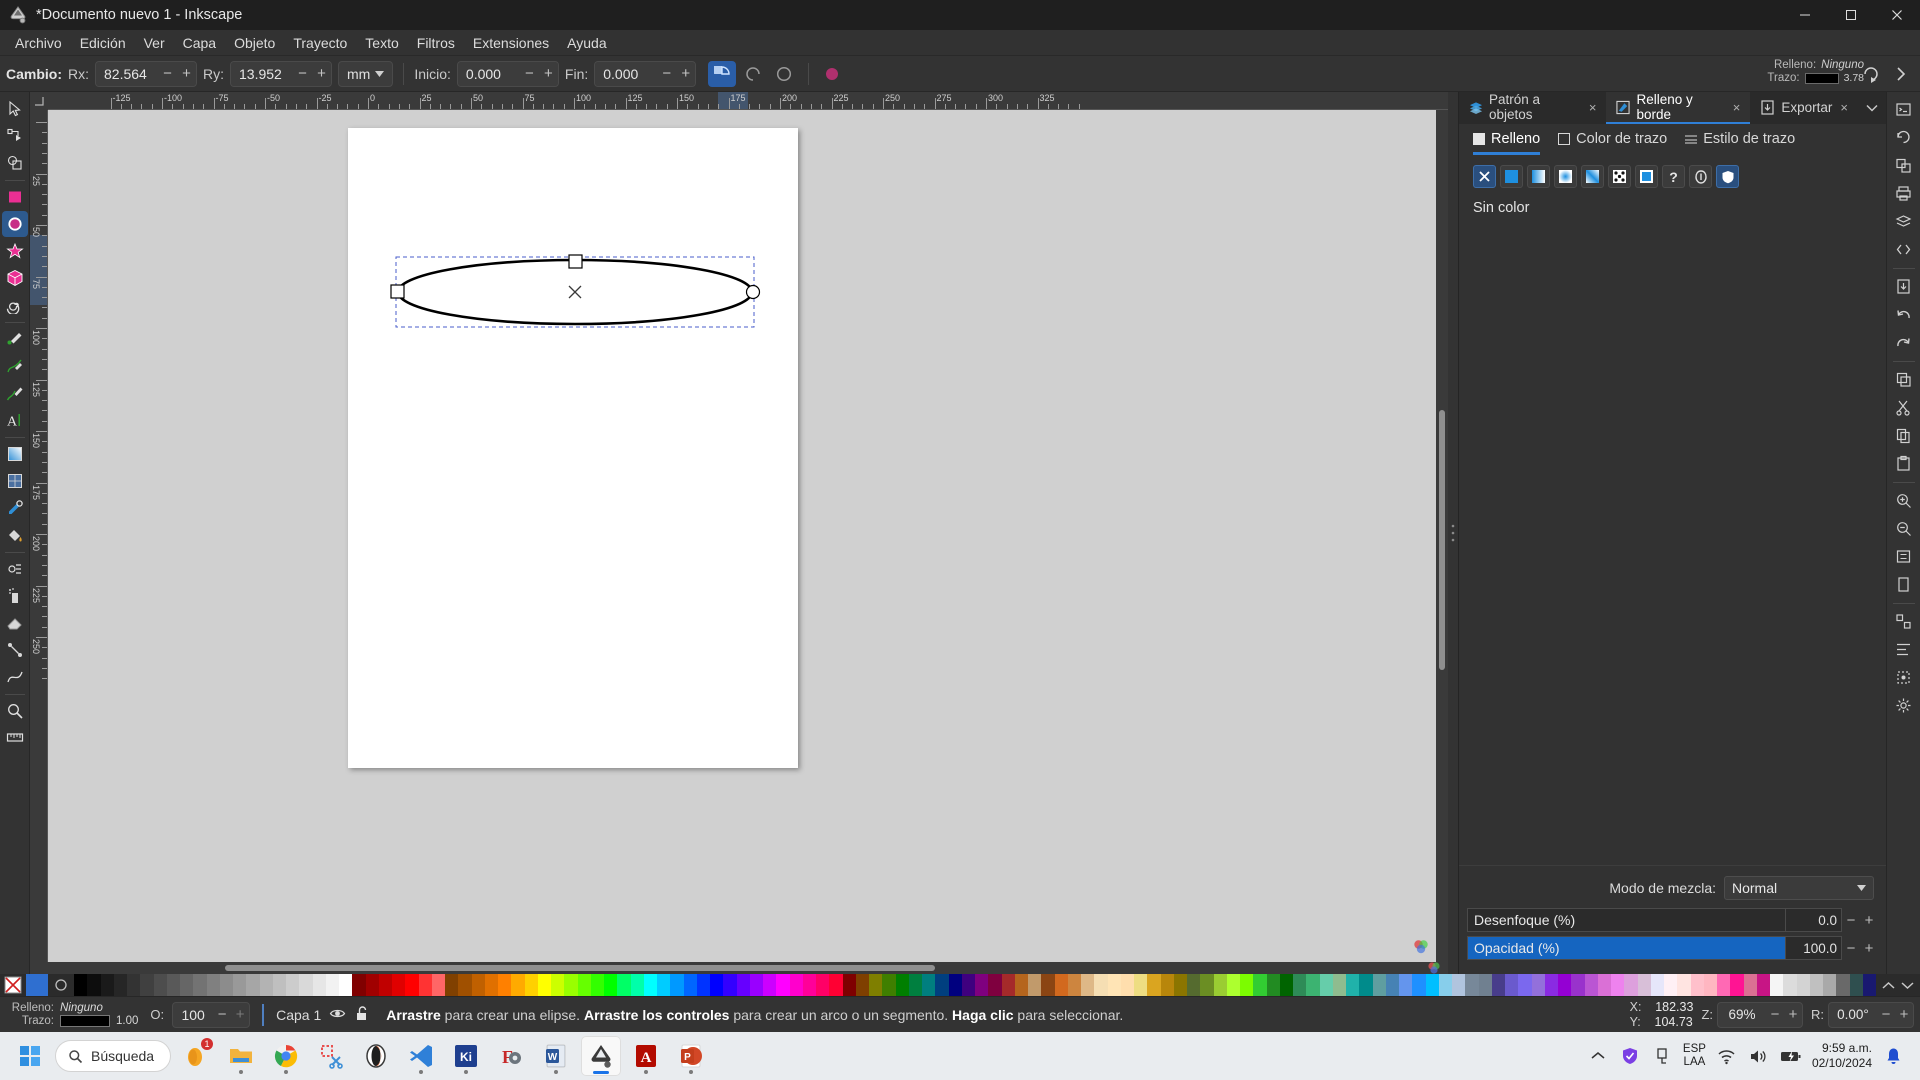 Image resolution: width=1920 pixels, height=1080 pixels. What do you see at coordinates (1727, 176) in the screenshot?
I see `paint-order-button` at bounding box center [1727, 176].